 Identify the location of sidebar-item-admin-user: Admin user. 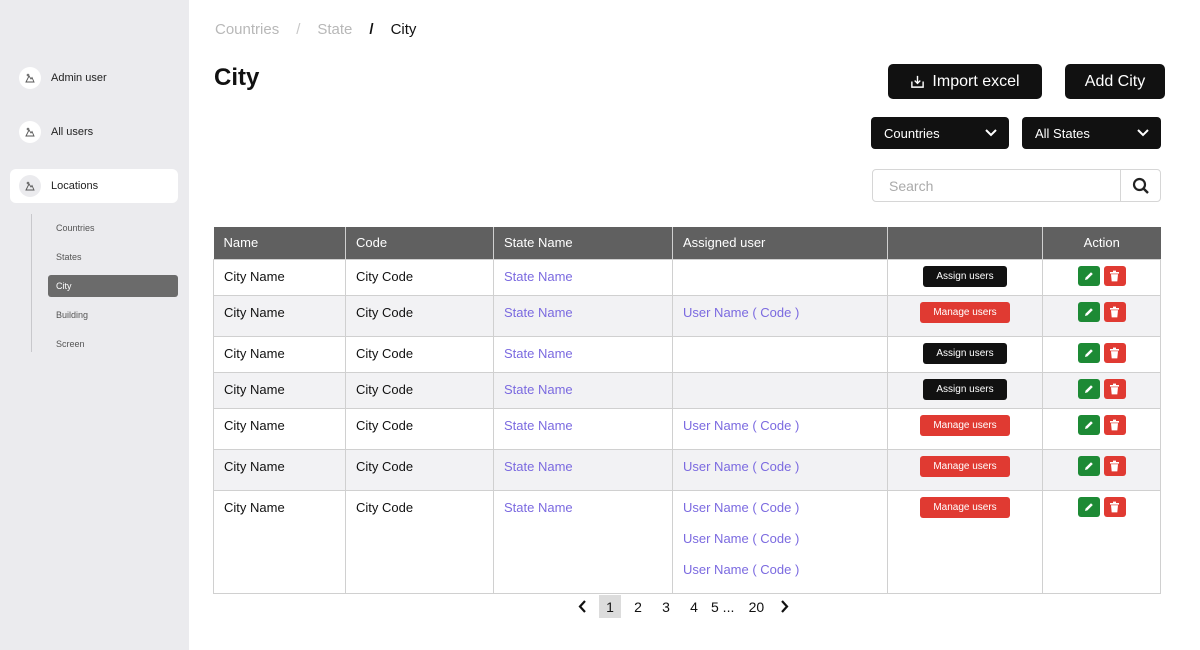
(94, 78).